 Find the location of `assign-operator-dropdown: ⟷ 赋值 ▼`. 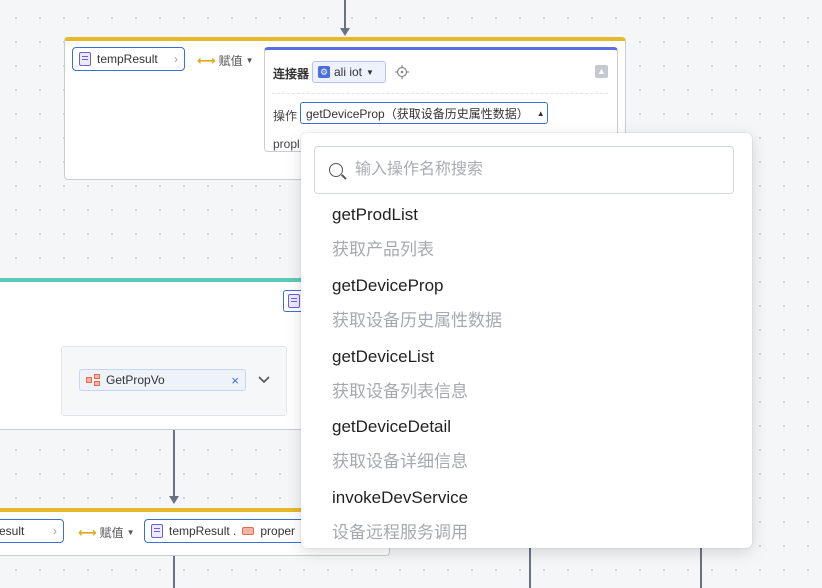

assign-operator-dropdown: ⟷ 赋值 ▼ is located at coordinates (225, 60).